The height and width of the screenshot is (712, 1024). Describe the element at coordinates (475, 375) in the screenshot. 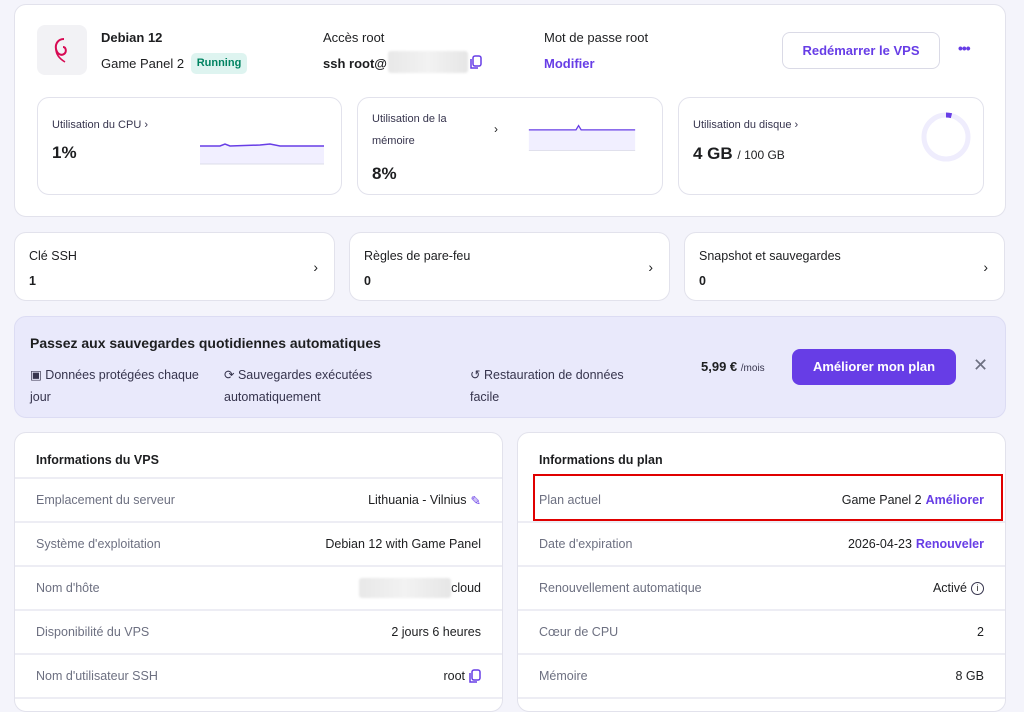

I see `history-icon: ↺` at that location.